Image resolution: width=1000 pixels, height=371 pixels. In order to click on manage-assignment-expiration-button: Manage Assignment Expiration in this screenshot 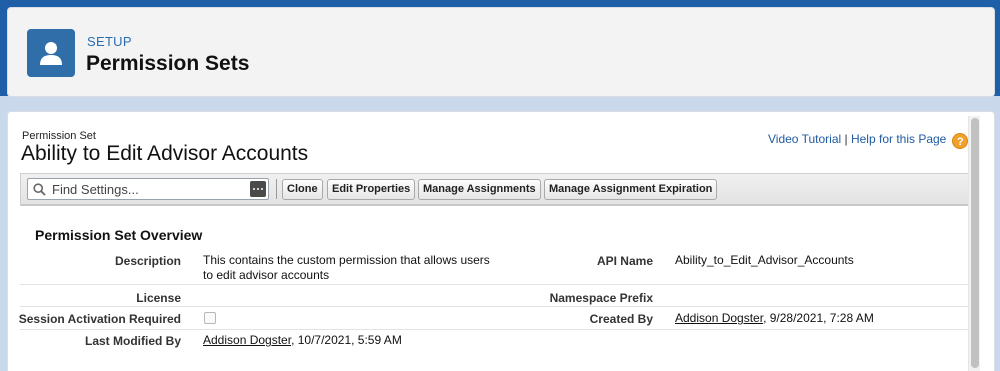, I will do `click(631, 189)`.